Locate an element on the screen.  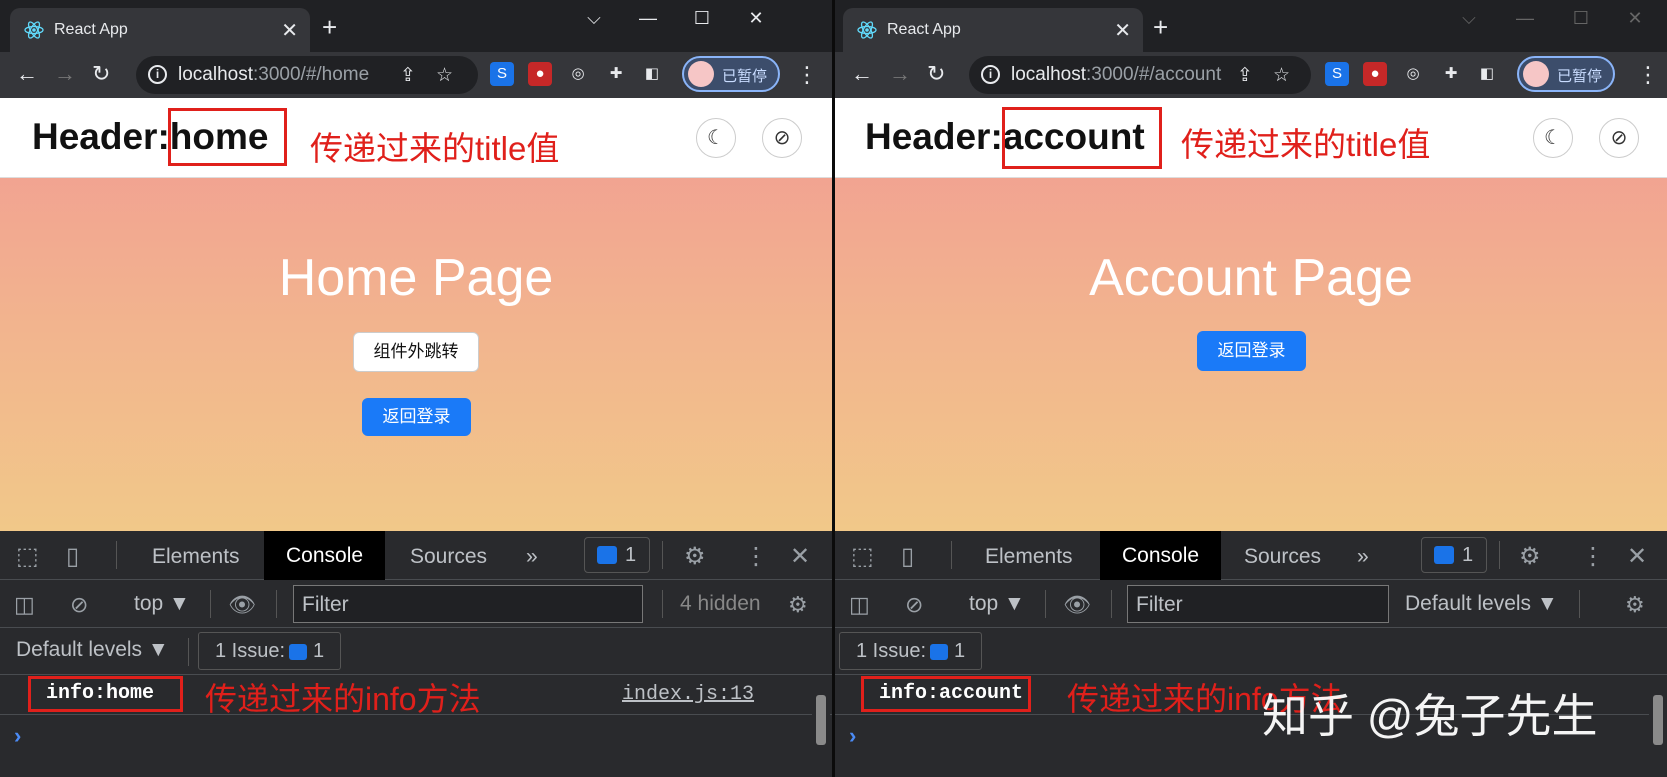
address-bar: i localhost:3000/#/account ⇪ ☆ is located at coordinates (1140, 75).